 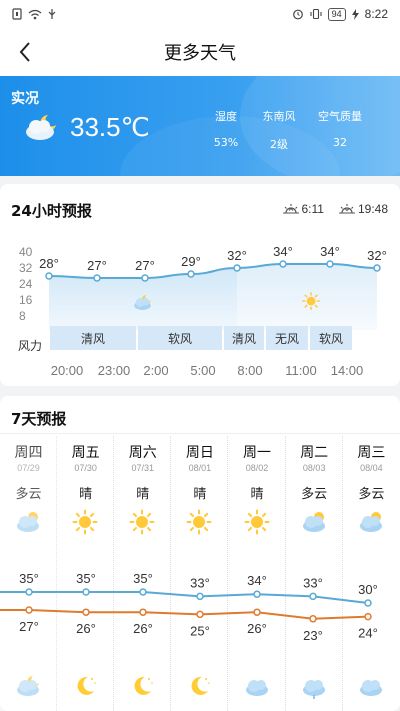 I want to click on stat-value: 2级, so click(x=279, y=144).